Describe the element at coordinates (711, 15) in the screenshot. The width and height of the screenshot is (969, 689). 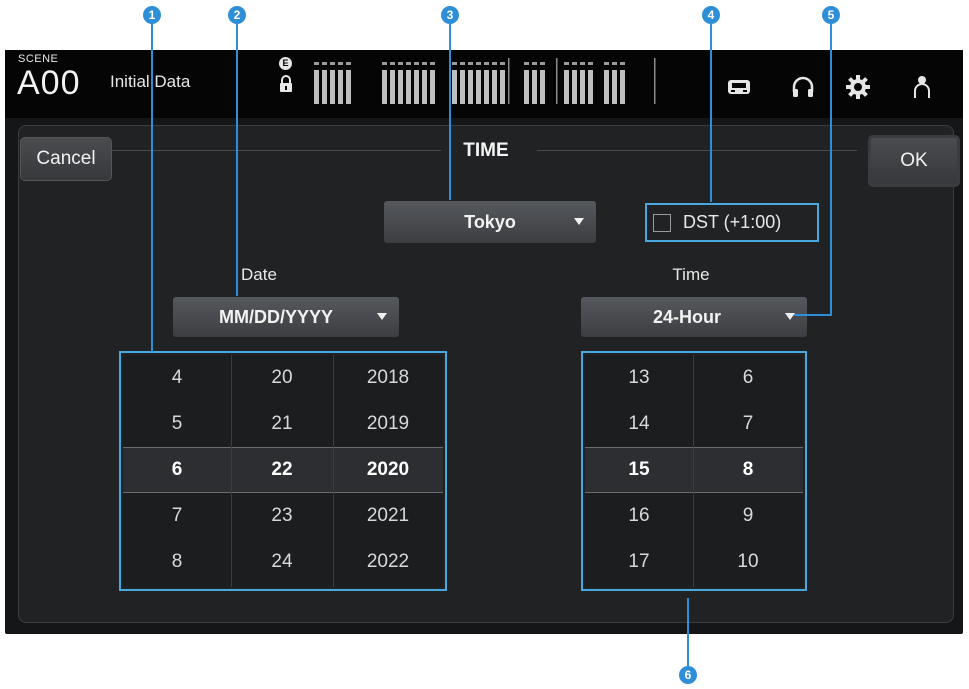
I see `callout-4: 4` at that location.